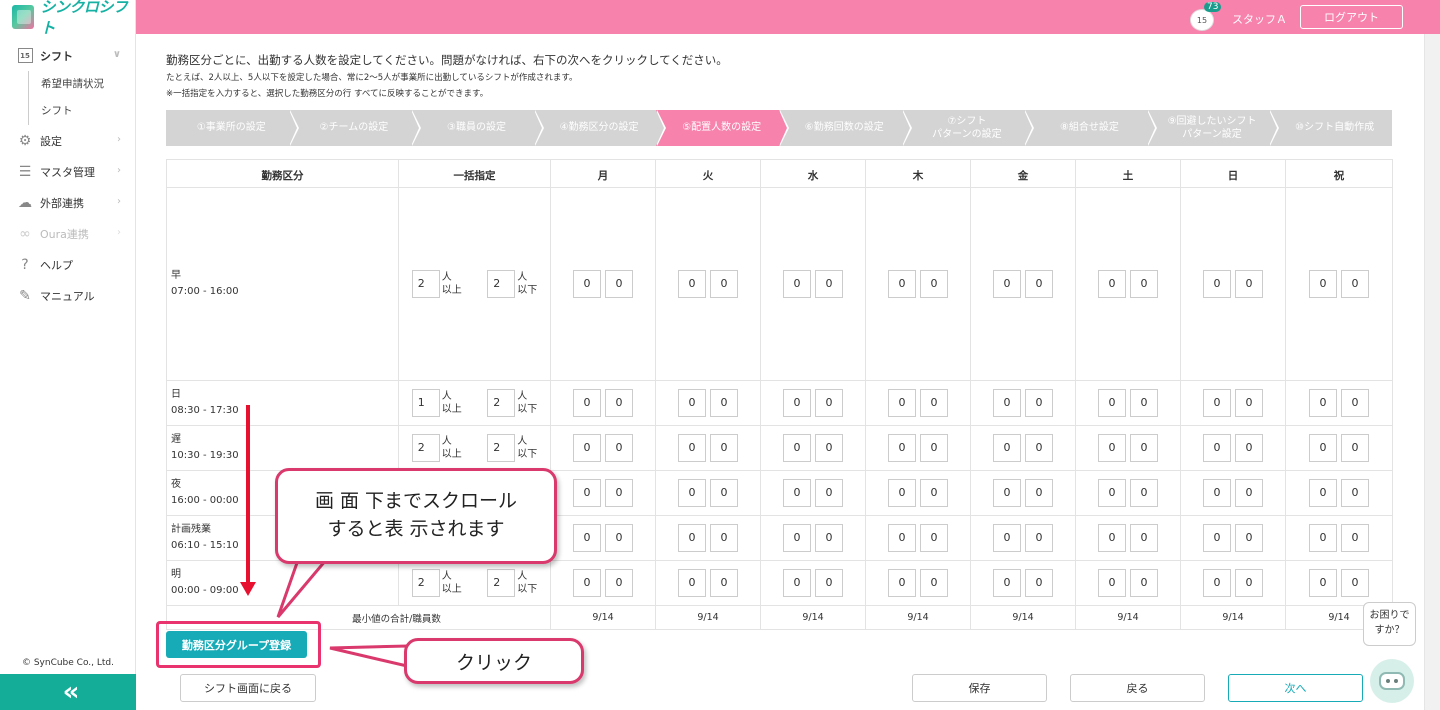 This screenshot has height=710, width=1440. I want to click on step-8: ⑧組合せ設定, so click(1090, 128).